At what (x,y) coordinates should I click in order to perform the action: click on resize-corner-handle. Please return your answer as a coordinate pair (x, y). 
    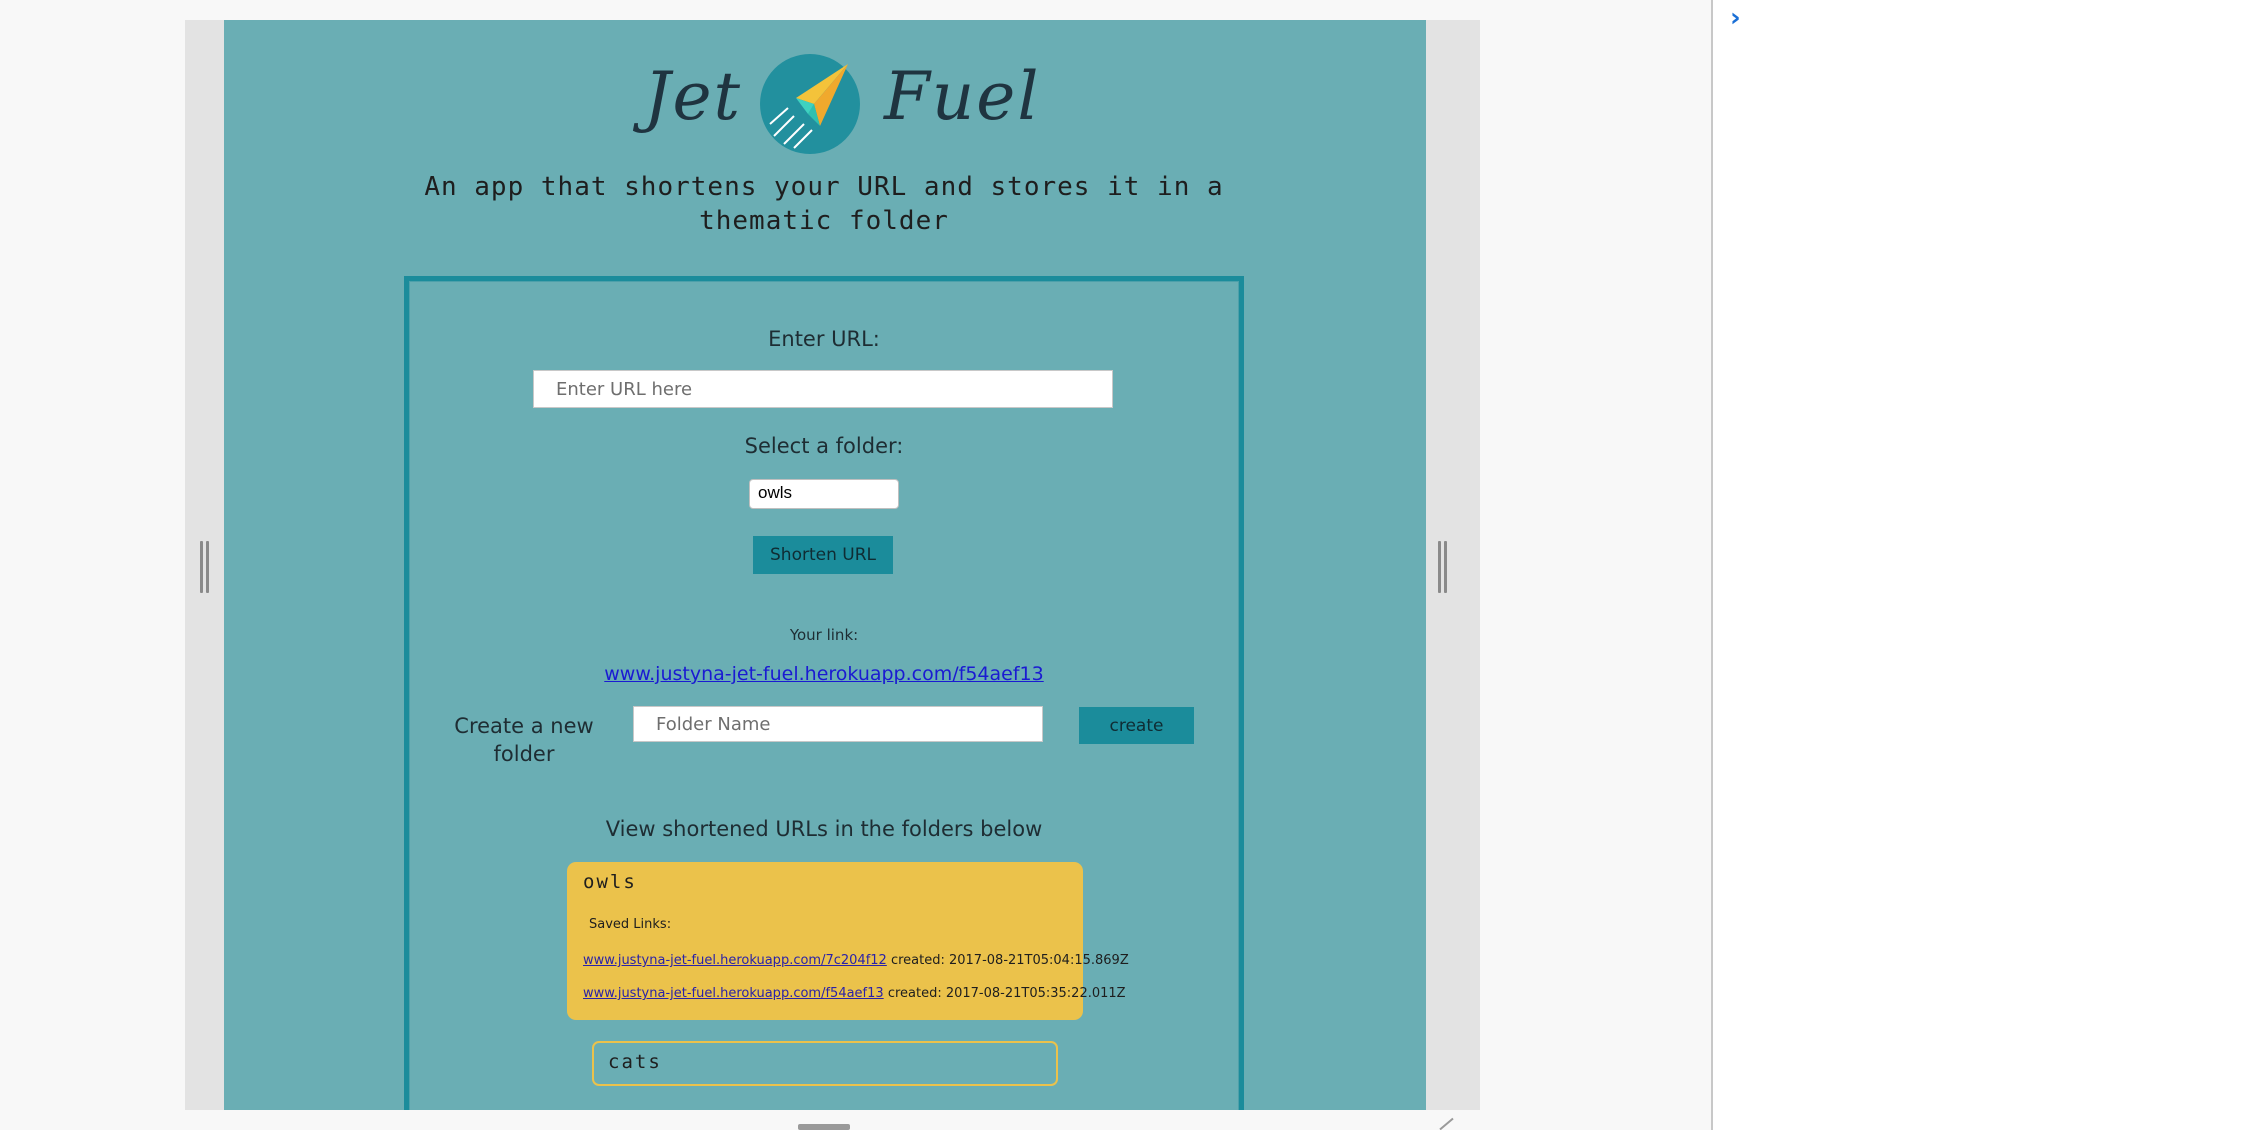
    Looking at the image, I should click on (1445, 1124).